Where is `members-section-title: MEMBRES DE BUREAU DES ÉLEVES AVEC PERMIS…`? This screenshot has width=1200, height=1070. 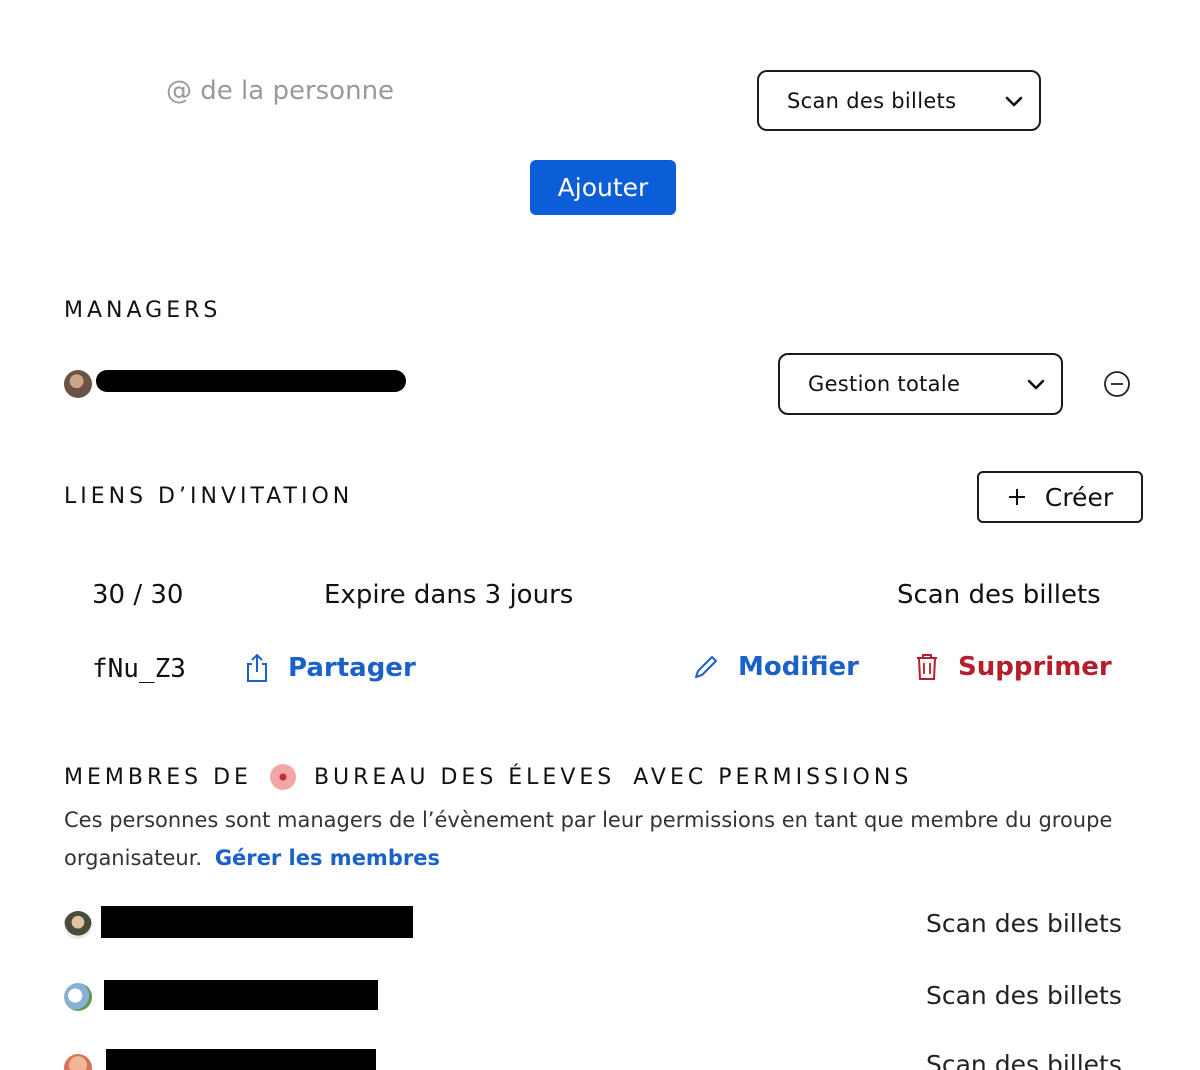 members-section-title: MEMBRES DE BUREAU DES ÉLEVES AVEC PERMIS… is located at coordinates (488, 777).